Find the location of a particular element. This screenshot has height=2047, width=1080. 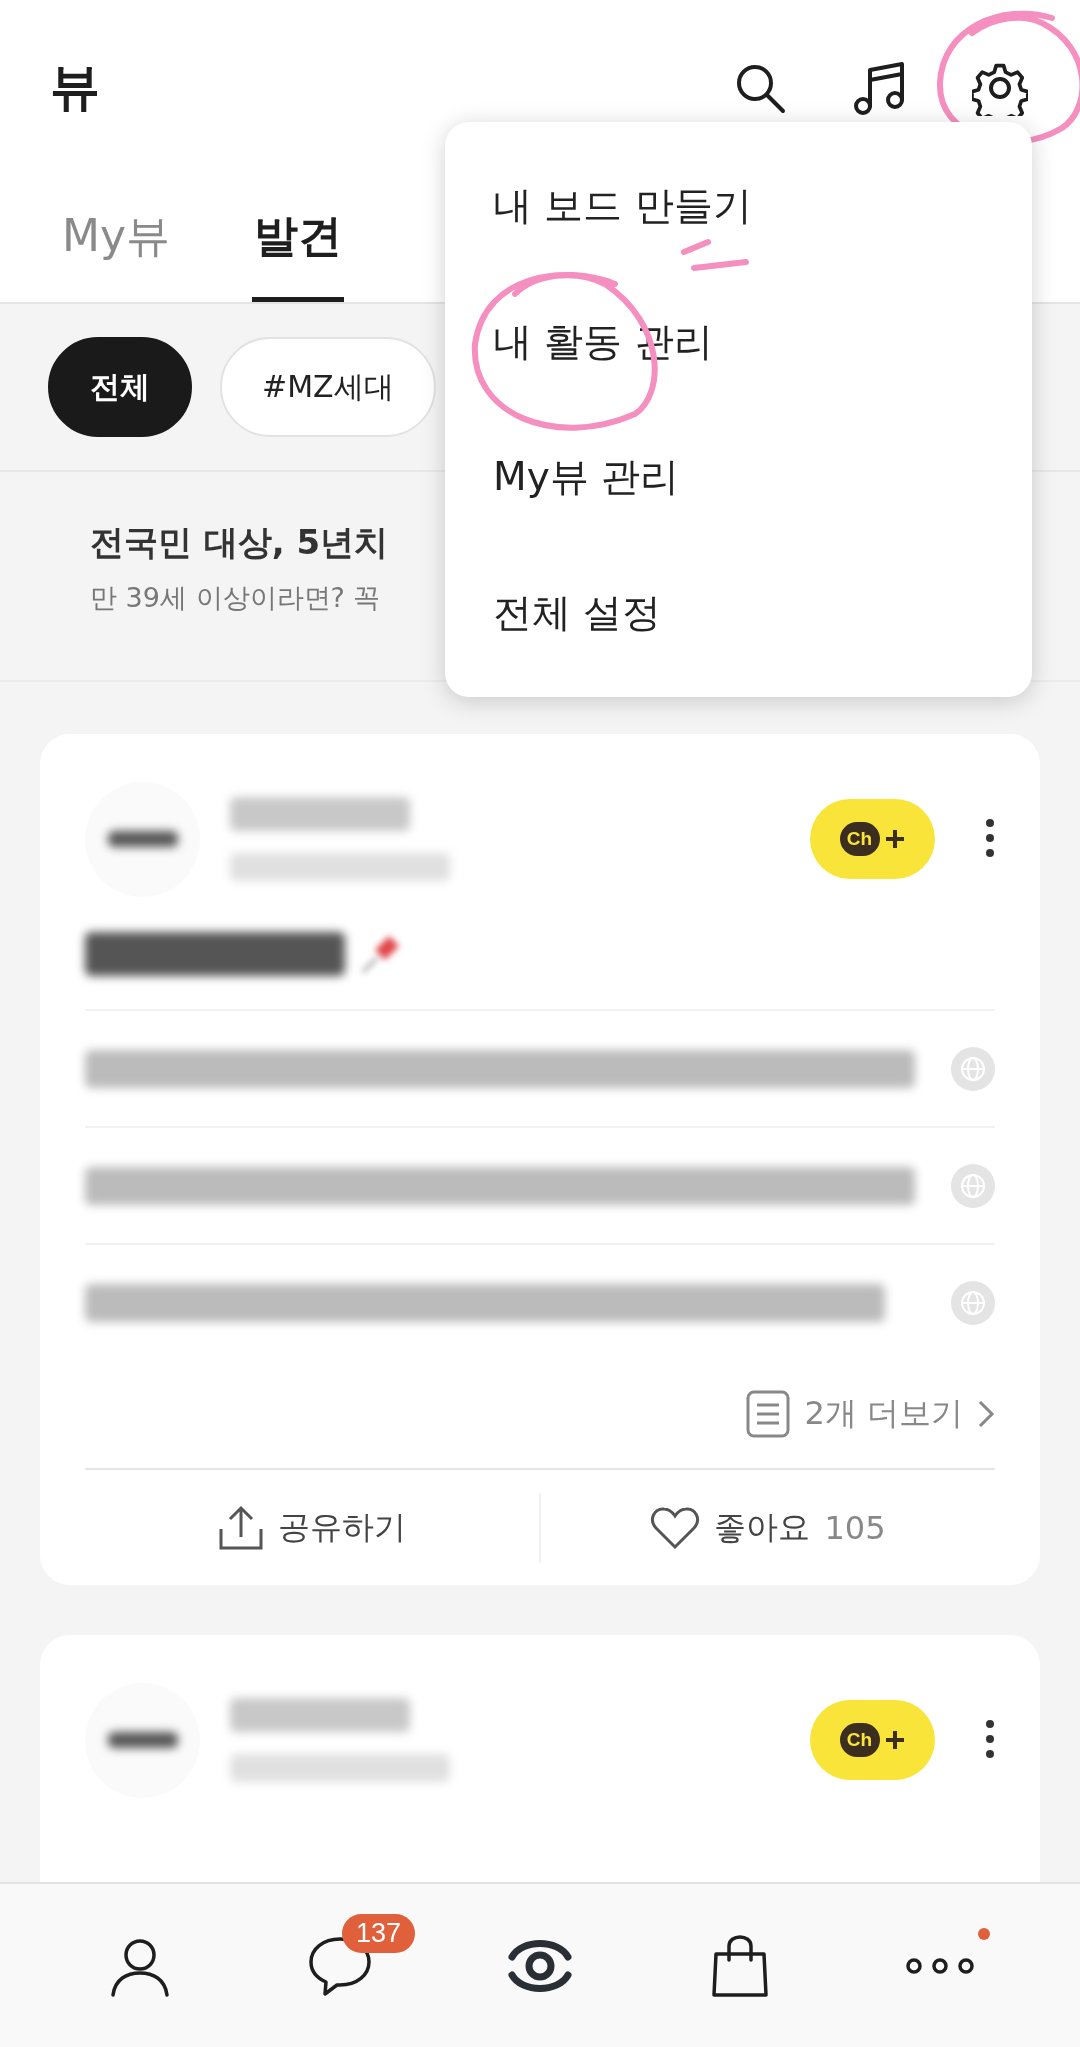

shopping-bag-icon is located at coordinates (740, 1965).